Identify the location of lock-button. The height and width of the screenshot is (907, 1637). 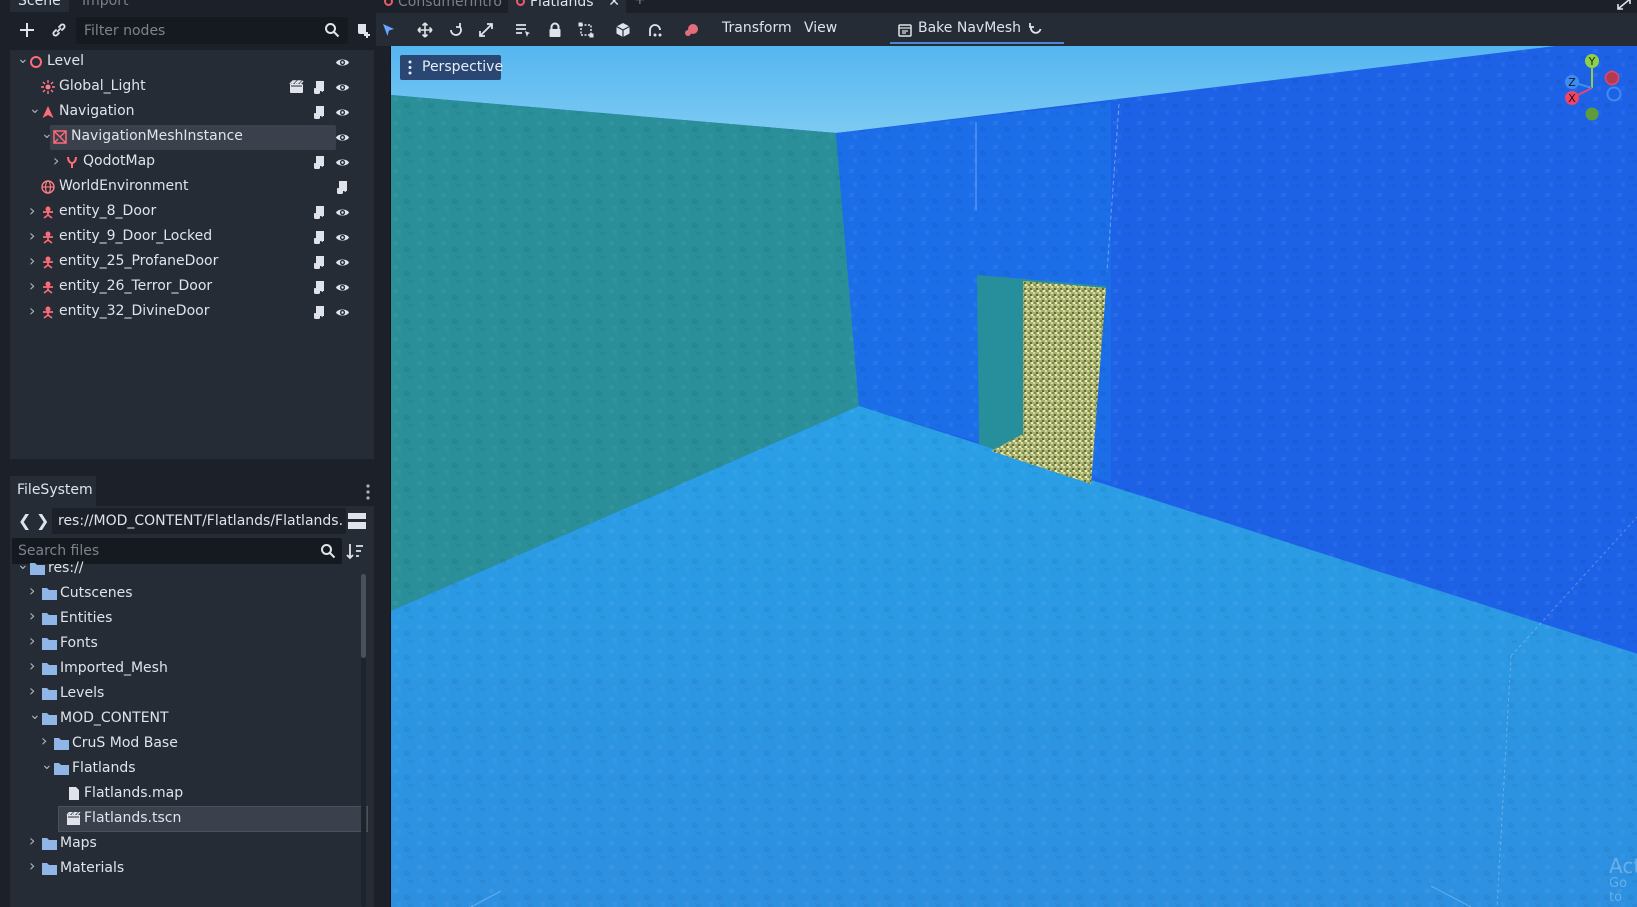
(555, 30).